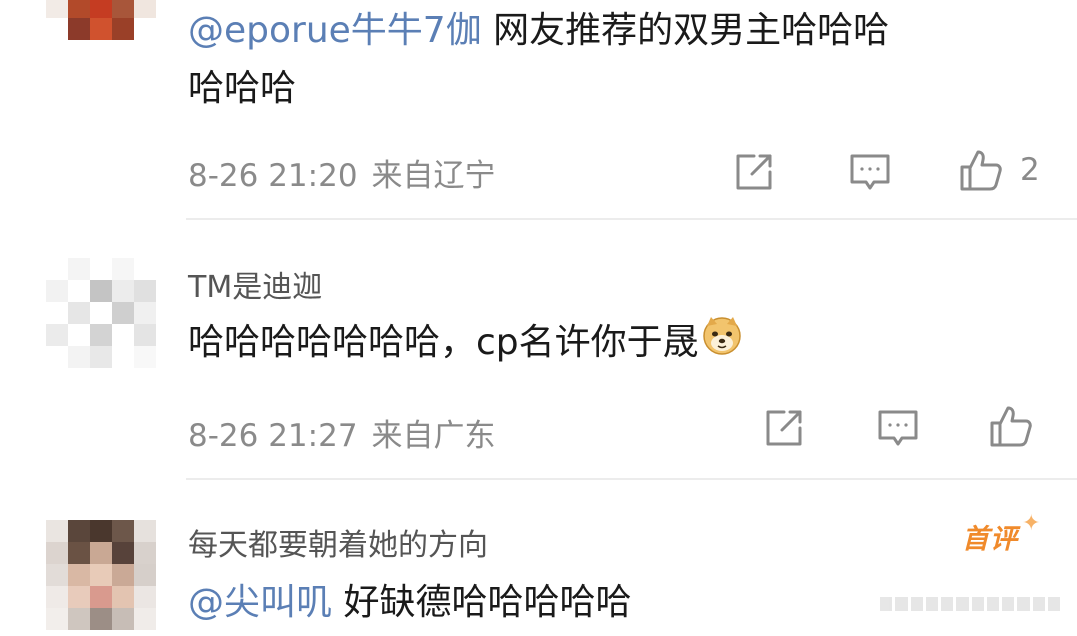 The width and height of the screenshot is (1077, 636). What do you see at coordinates (990, 539) in the screenshot?
I see `first-comment-badge-label: 首评` at bounding box center [990, 539].